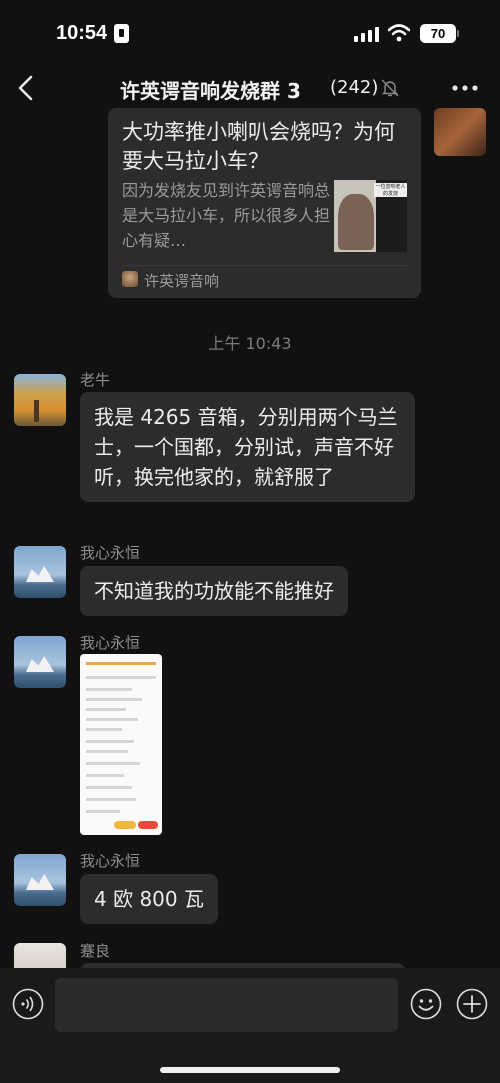 Image resolution: width=500 pixels, height=1083 pixels. What do you see at coordinates (390, 190) in the screenshot?
I see `thumbnail-caption: 一位音响老人的发烧` at bounding box center [390, 190].